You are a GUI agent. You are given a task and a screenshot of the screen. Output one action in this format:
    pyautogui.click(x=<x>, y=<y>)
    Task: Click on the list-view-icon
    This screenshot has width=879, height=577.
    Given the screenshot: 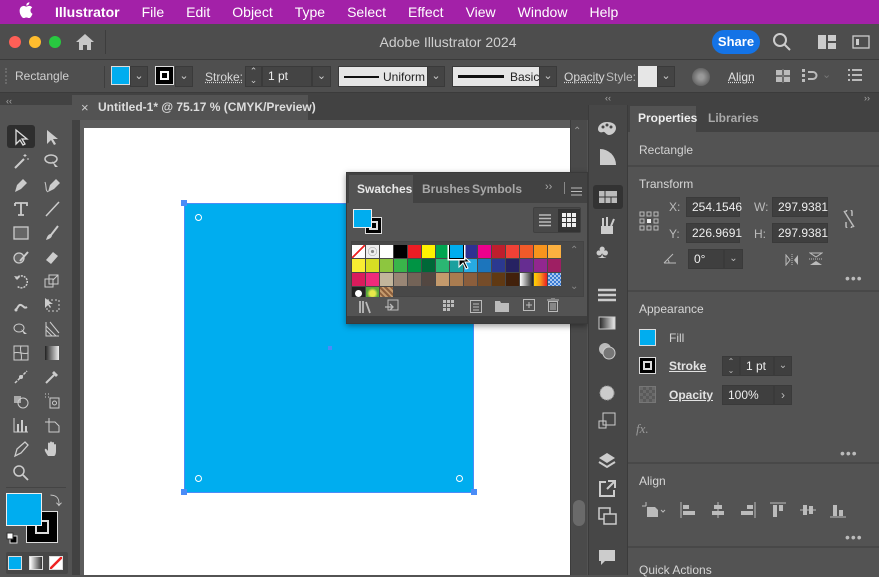 What is the action you would take?
    pyautogui.click(x=545, y=220)
    